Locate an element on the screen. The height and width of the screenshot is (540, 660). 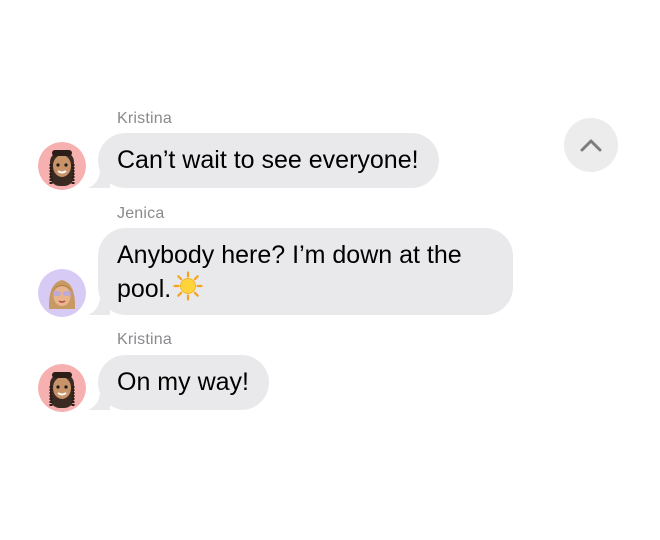
chevron-up-icon is located at coordinates (591, 145).